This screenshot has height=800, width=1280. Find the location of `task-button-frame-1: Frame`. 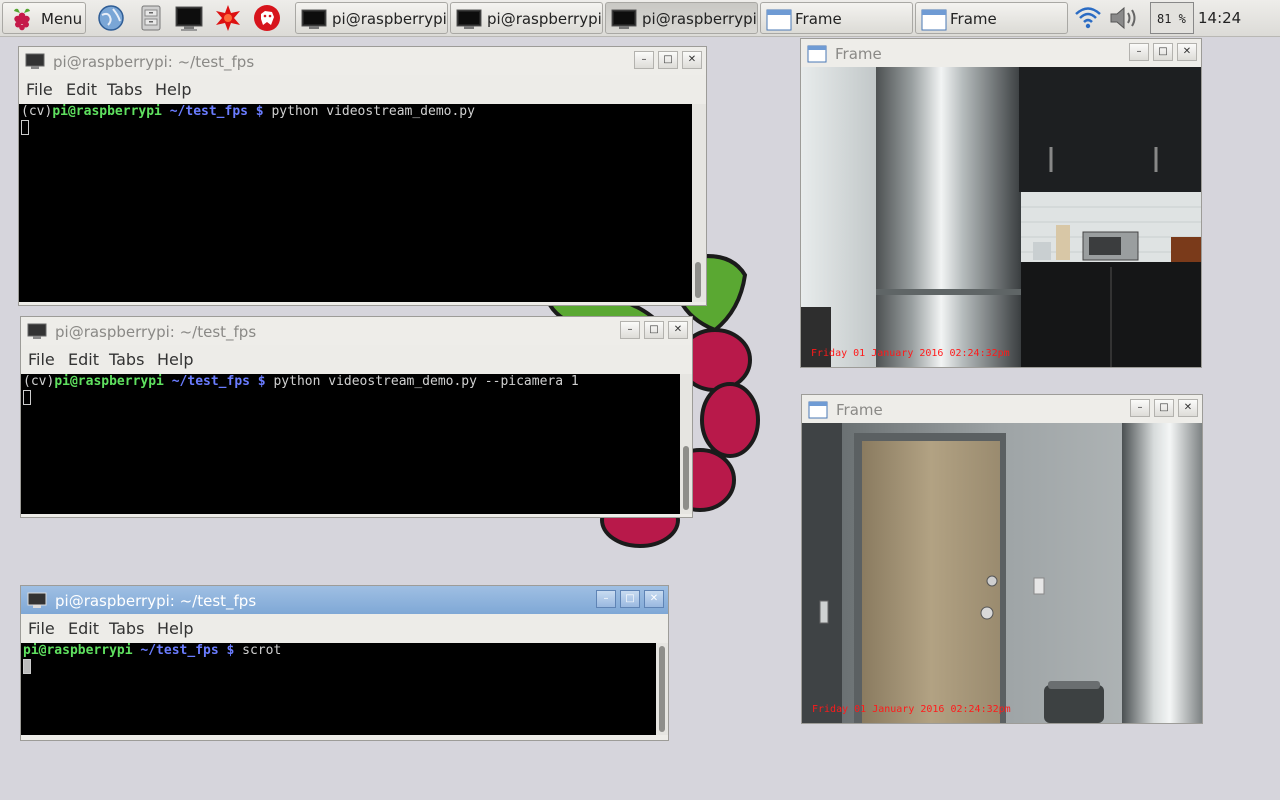

task-button-frame-1: Frame is located at coordinates (836, 18).